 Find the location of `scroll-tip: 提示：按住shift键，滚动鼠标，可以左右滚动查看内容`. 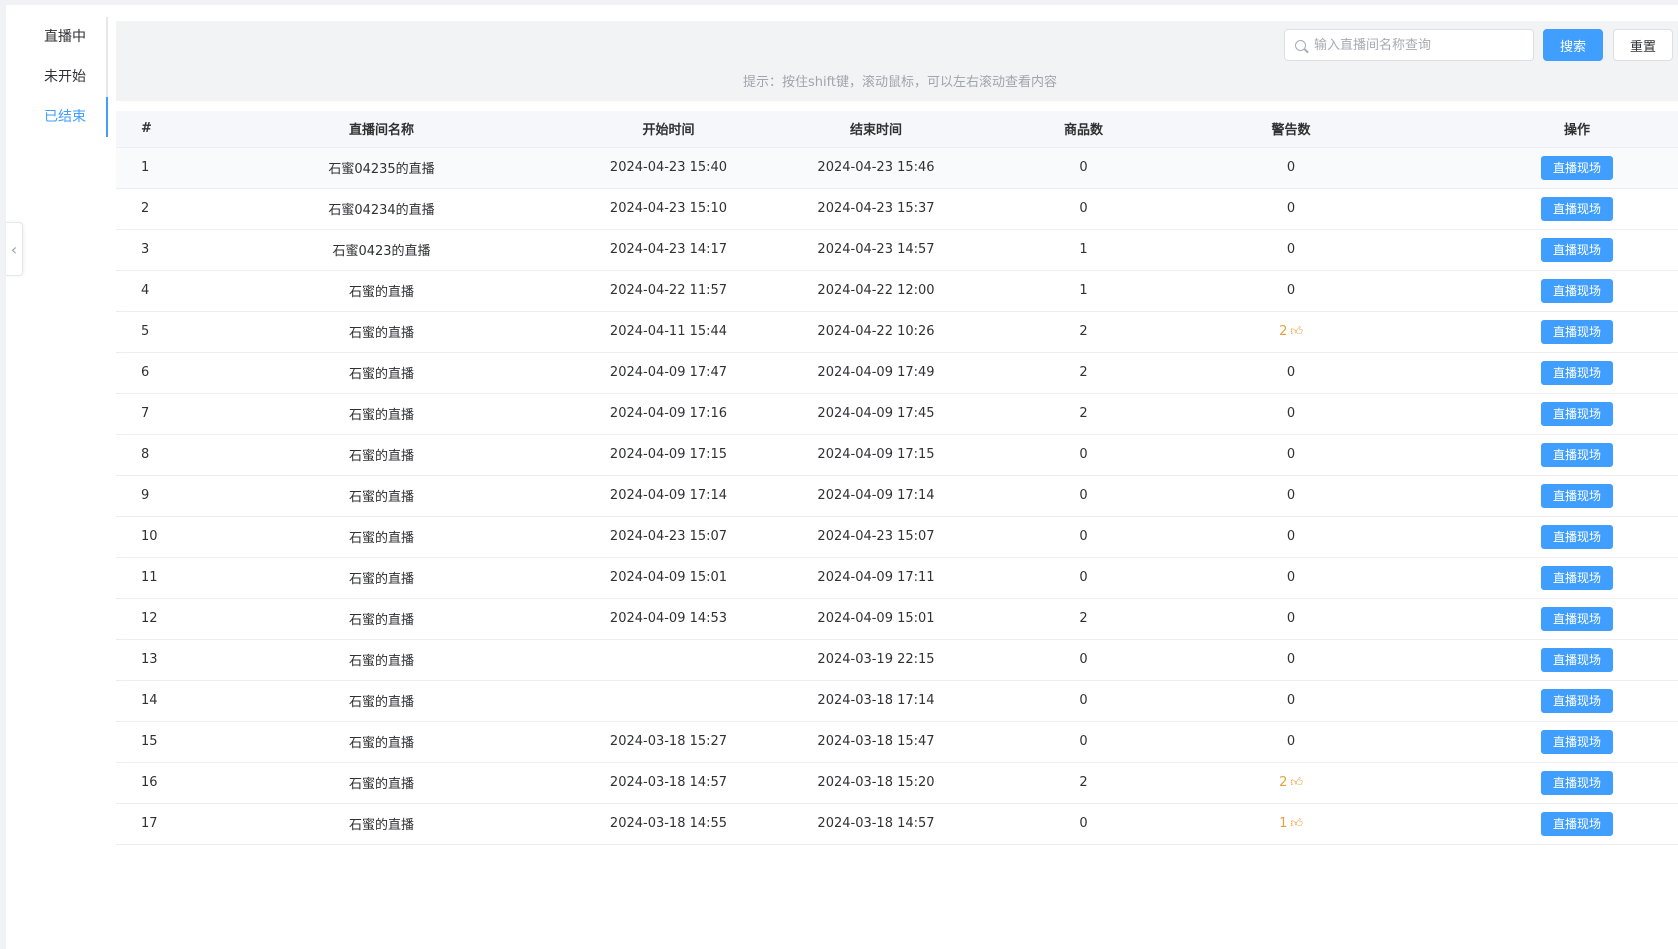

scroll-tip: 提示：按住shift键，滚动鼠标，可以左右滚动查看内容 is located at coordinates (900, 82).